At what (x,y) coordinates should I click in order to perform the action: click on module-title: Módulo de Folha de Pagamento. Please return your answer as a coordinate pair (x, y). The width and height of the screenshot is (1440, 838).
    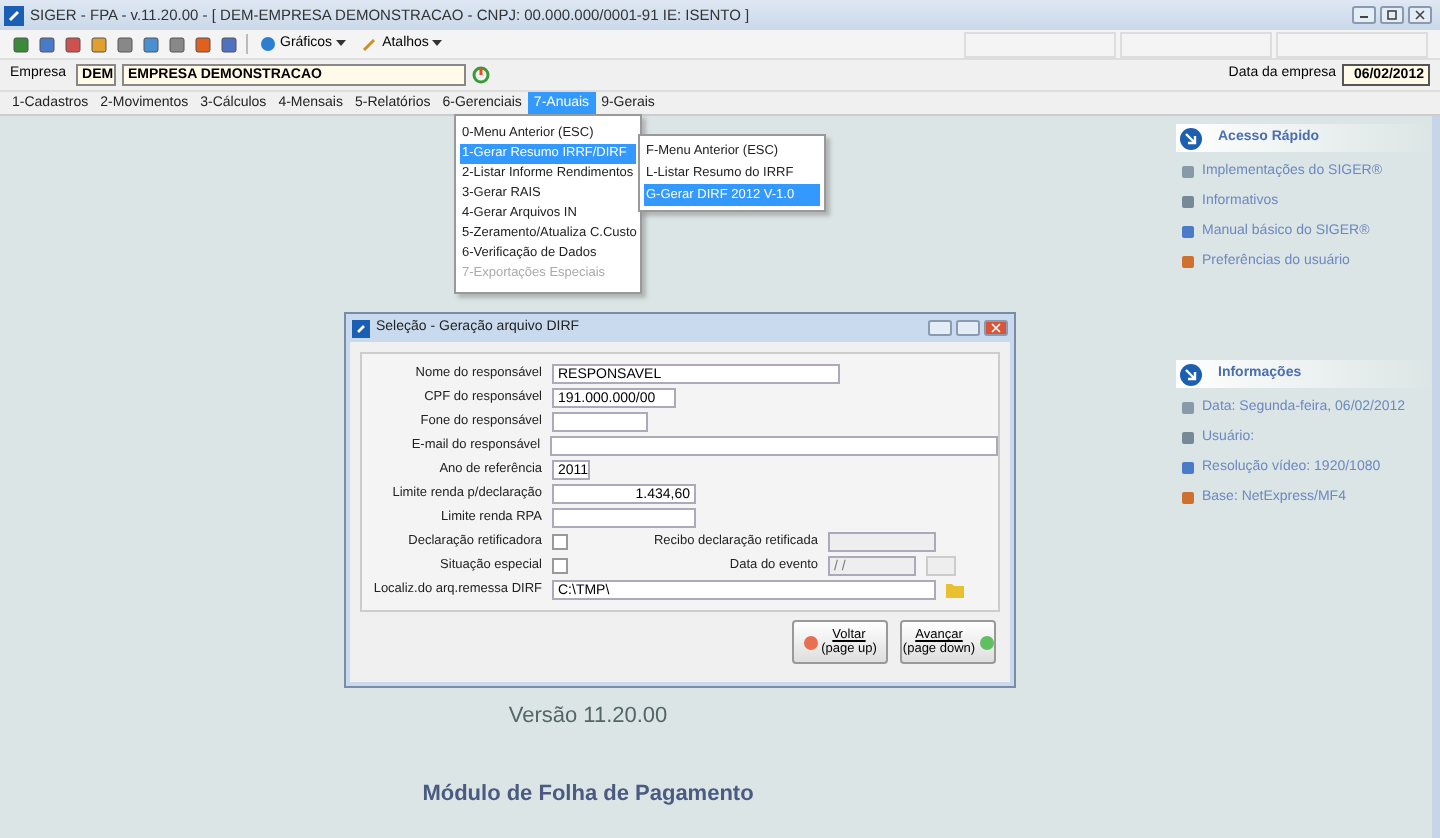
    Looking at the image, I should click on (588, 794).